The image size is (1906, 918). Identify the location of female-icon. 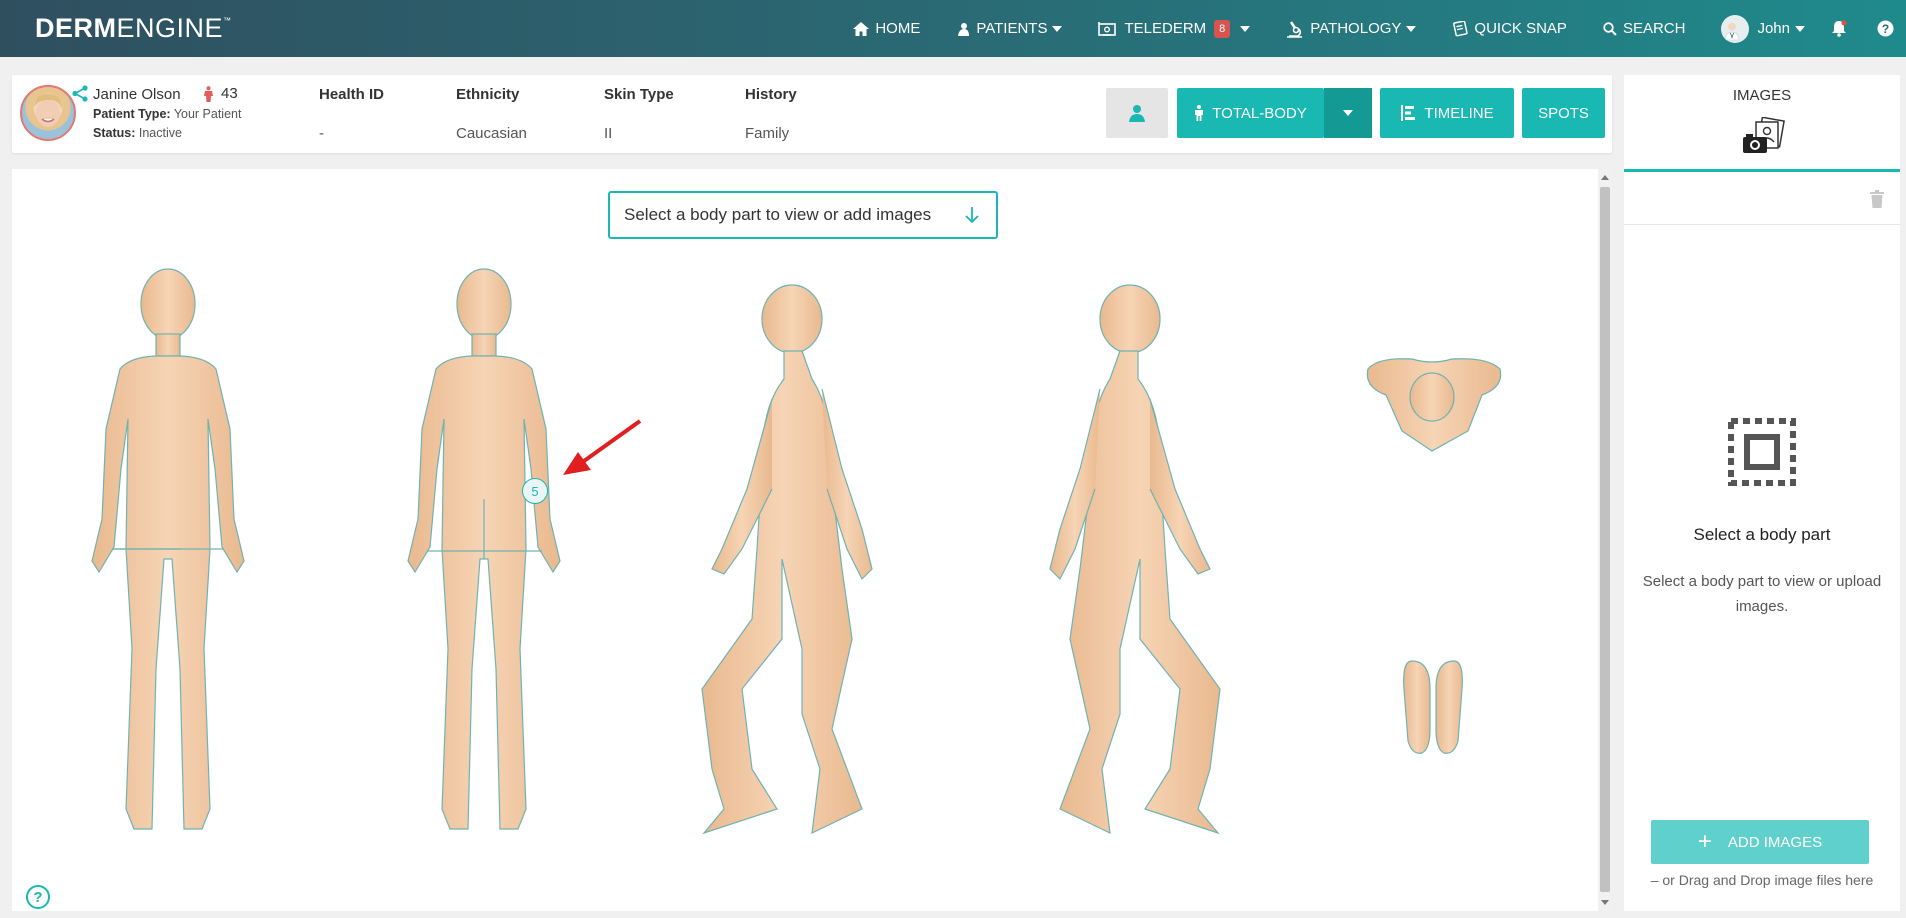
(208, 93).